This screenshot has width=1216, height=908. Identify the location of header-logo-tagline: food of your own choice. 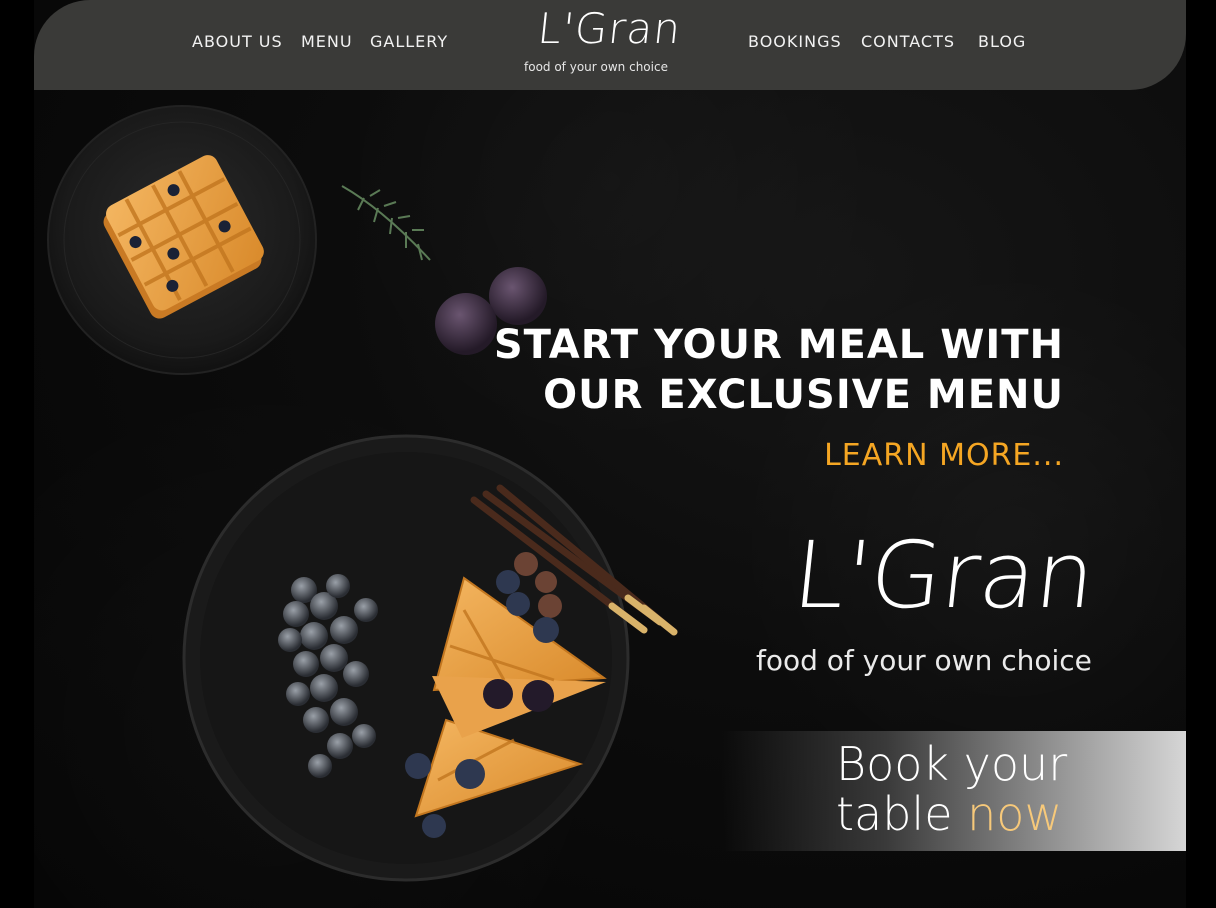
(596, 67).